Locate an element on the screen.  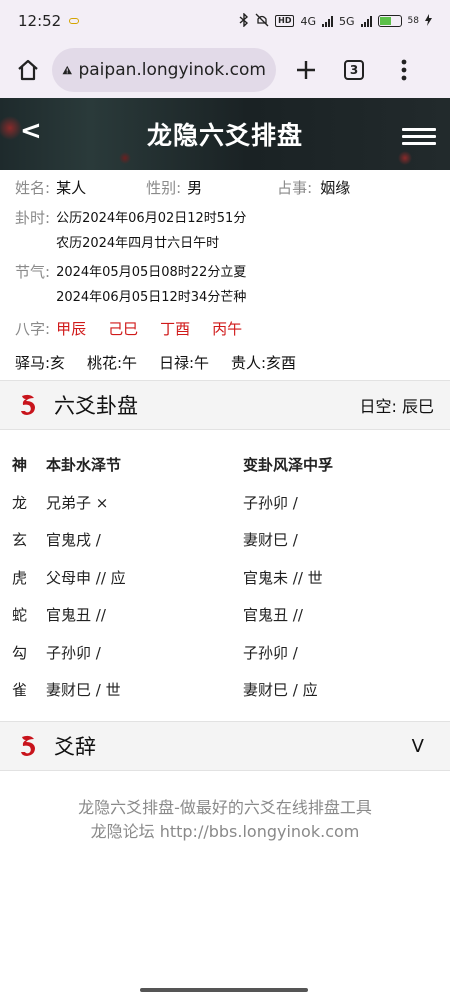
bazi-hour: 丙午 is located at coordinates (227, 328).